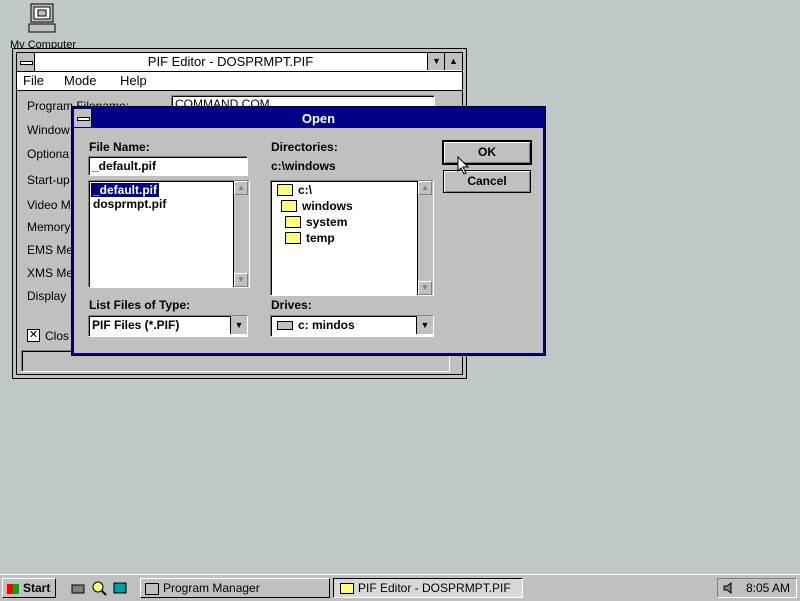 This screenshot has width=800, height=601. I want to click on file-item-dosprmpt: dosprmpt.pif, so click(129, 204).